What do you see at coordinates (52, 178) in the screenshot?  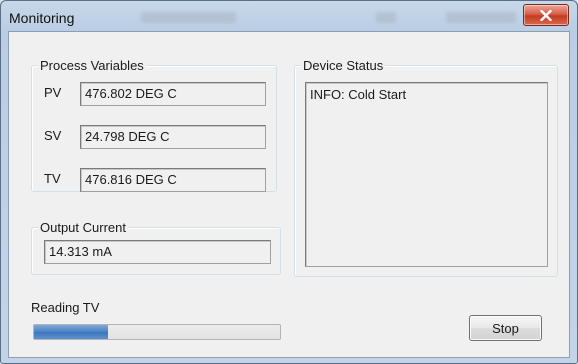 I see `tv-label: TV` at bounding box center [52, 178].